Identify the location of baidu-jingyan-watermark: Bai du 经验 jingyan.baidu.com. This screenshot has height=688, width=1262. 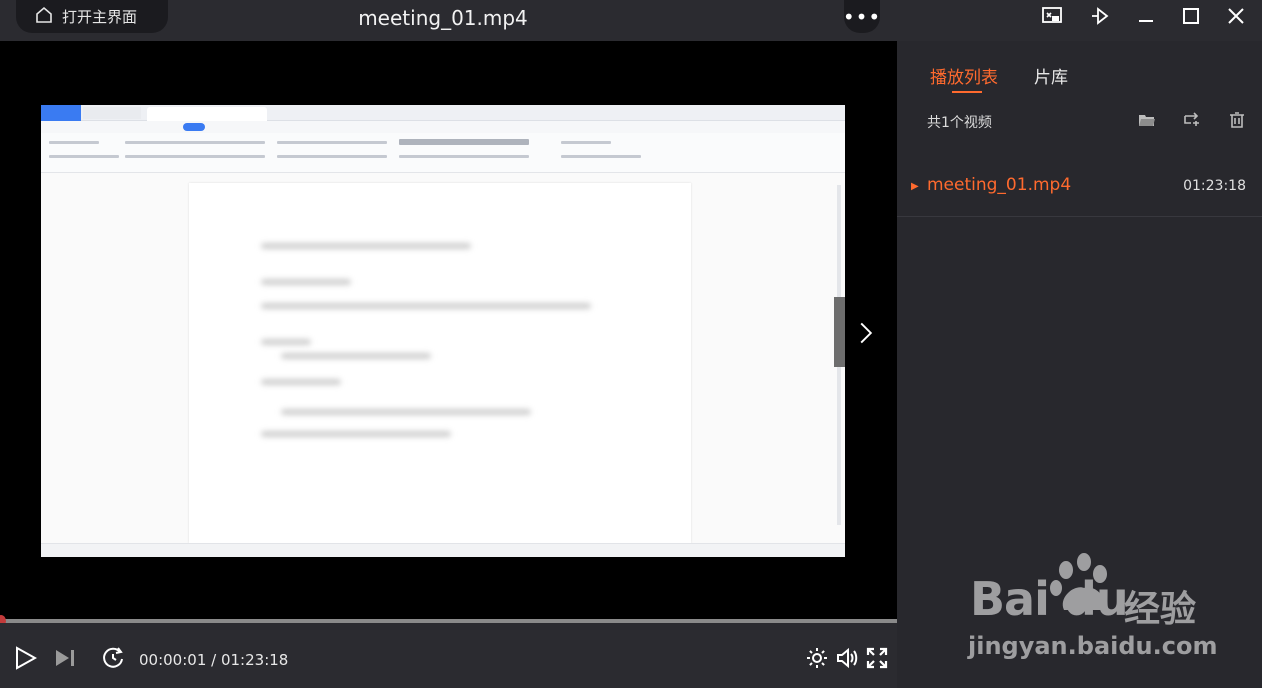
(1099, 608).